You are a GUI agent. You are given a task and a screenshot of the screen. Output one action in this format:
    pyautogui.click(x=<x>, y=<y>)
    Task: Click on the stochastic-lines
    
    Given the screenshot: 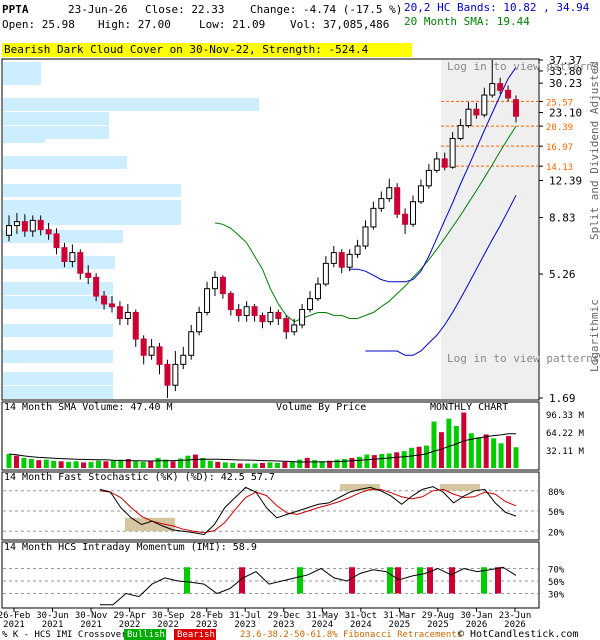 What is the action you would take?
    pyautogui.click(x=270, y=510)
    